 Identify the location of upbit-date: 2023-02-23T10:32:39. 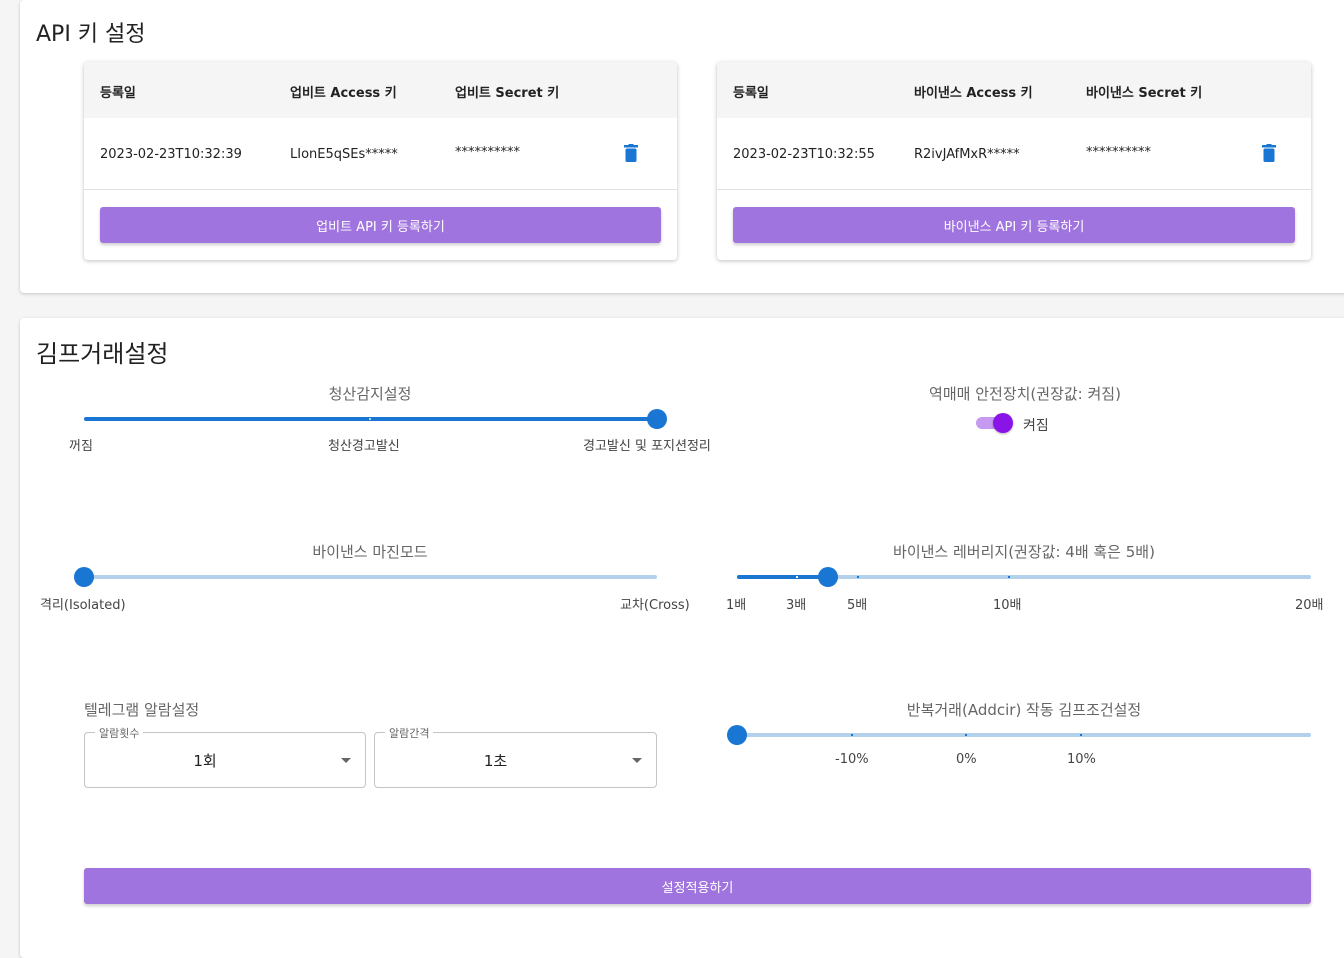
(171, 154).